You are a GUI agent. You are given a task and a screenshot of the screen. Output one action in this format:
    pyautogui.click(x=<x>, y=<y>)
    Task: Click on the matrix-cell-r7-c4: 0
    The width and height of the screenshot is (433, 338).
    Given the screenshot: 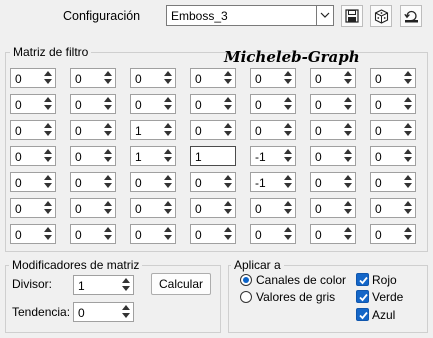 What is the action you would take?
    pyautogui.click(x=213, y=234)
    